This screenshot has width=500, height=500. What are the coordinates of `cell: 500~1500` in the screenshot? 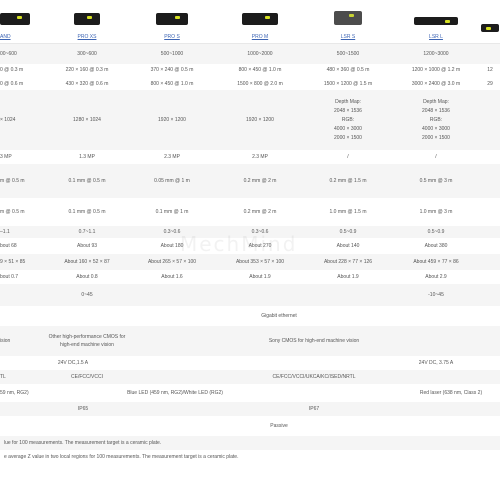 It's located at (348, 53).